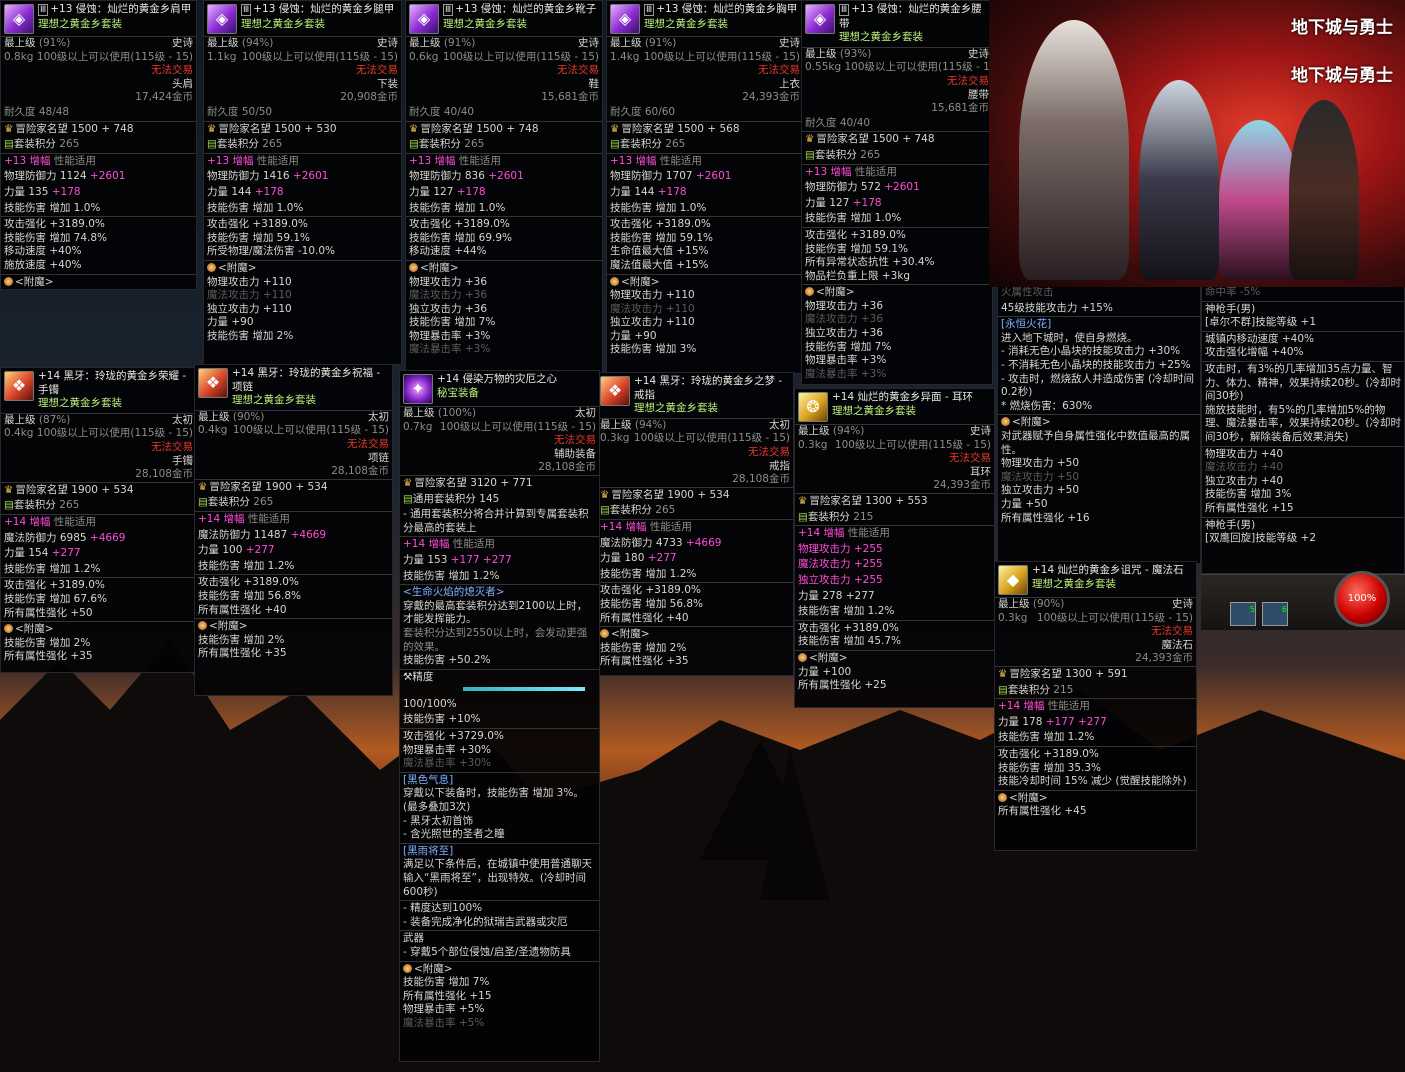  I want to click on accessory-icon: ❖, so click(213, 383).